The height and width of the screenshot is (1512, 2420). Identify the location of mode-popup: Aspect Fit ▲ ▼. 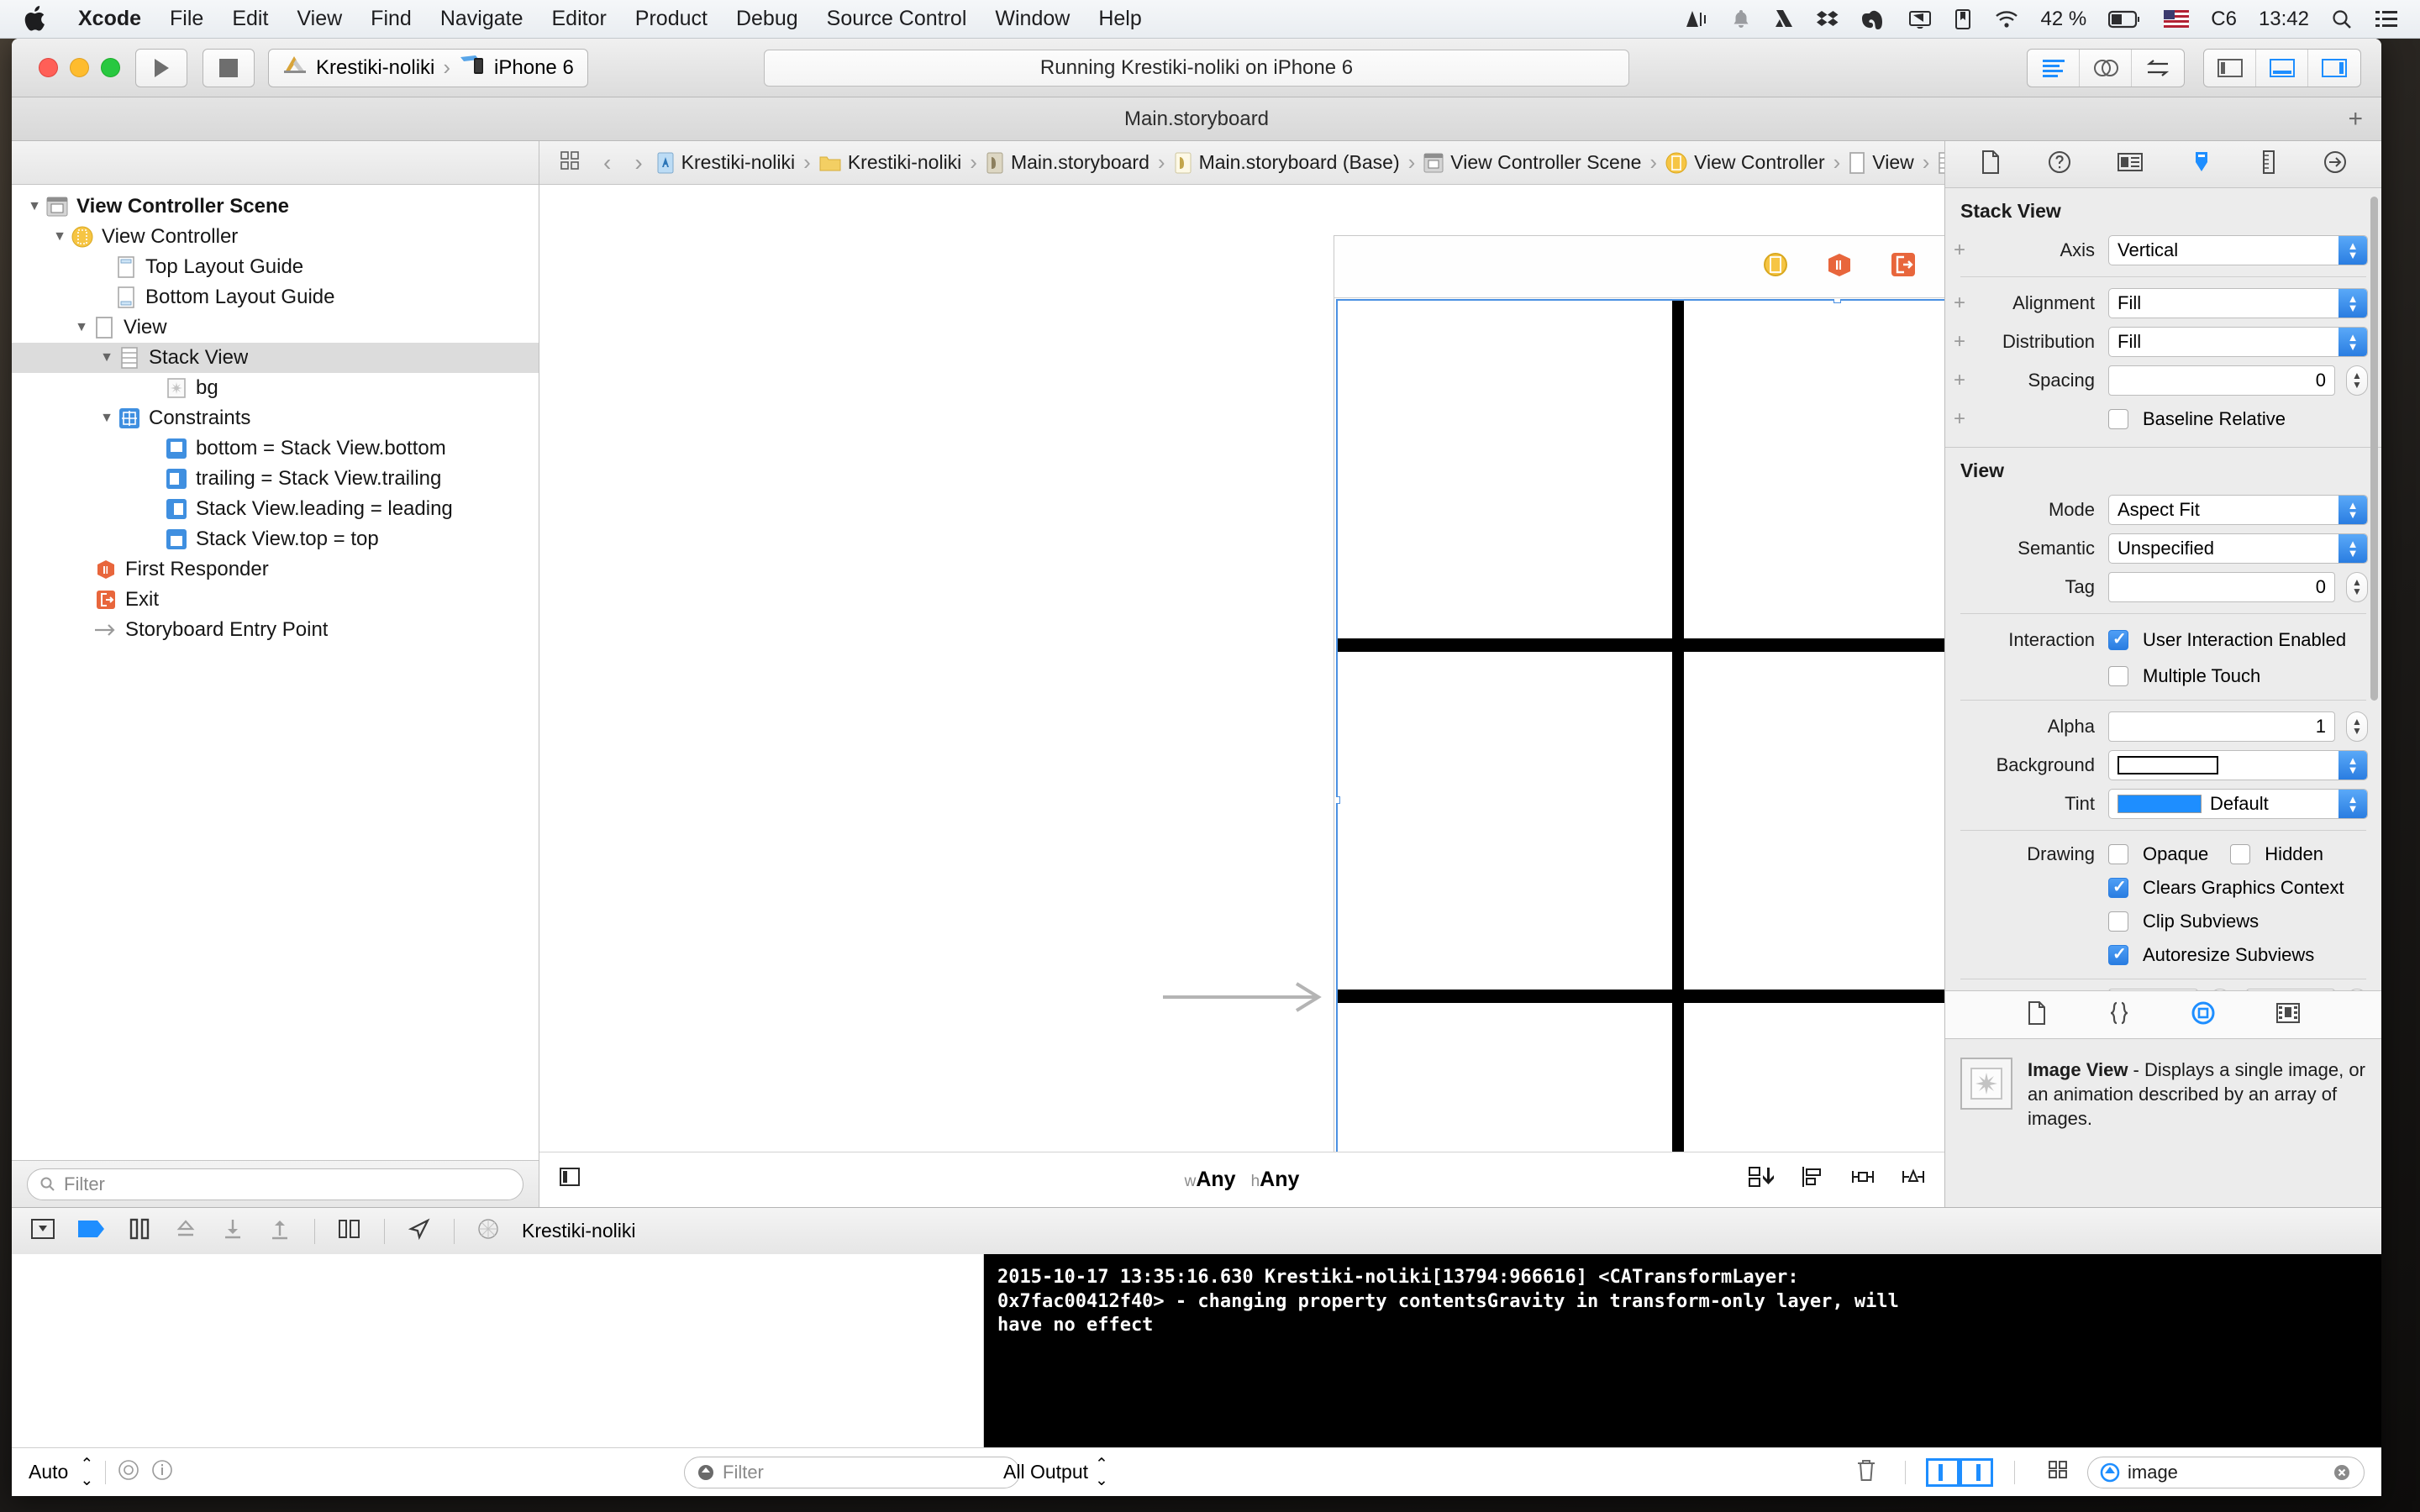
(2238, 510).